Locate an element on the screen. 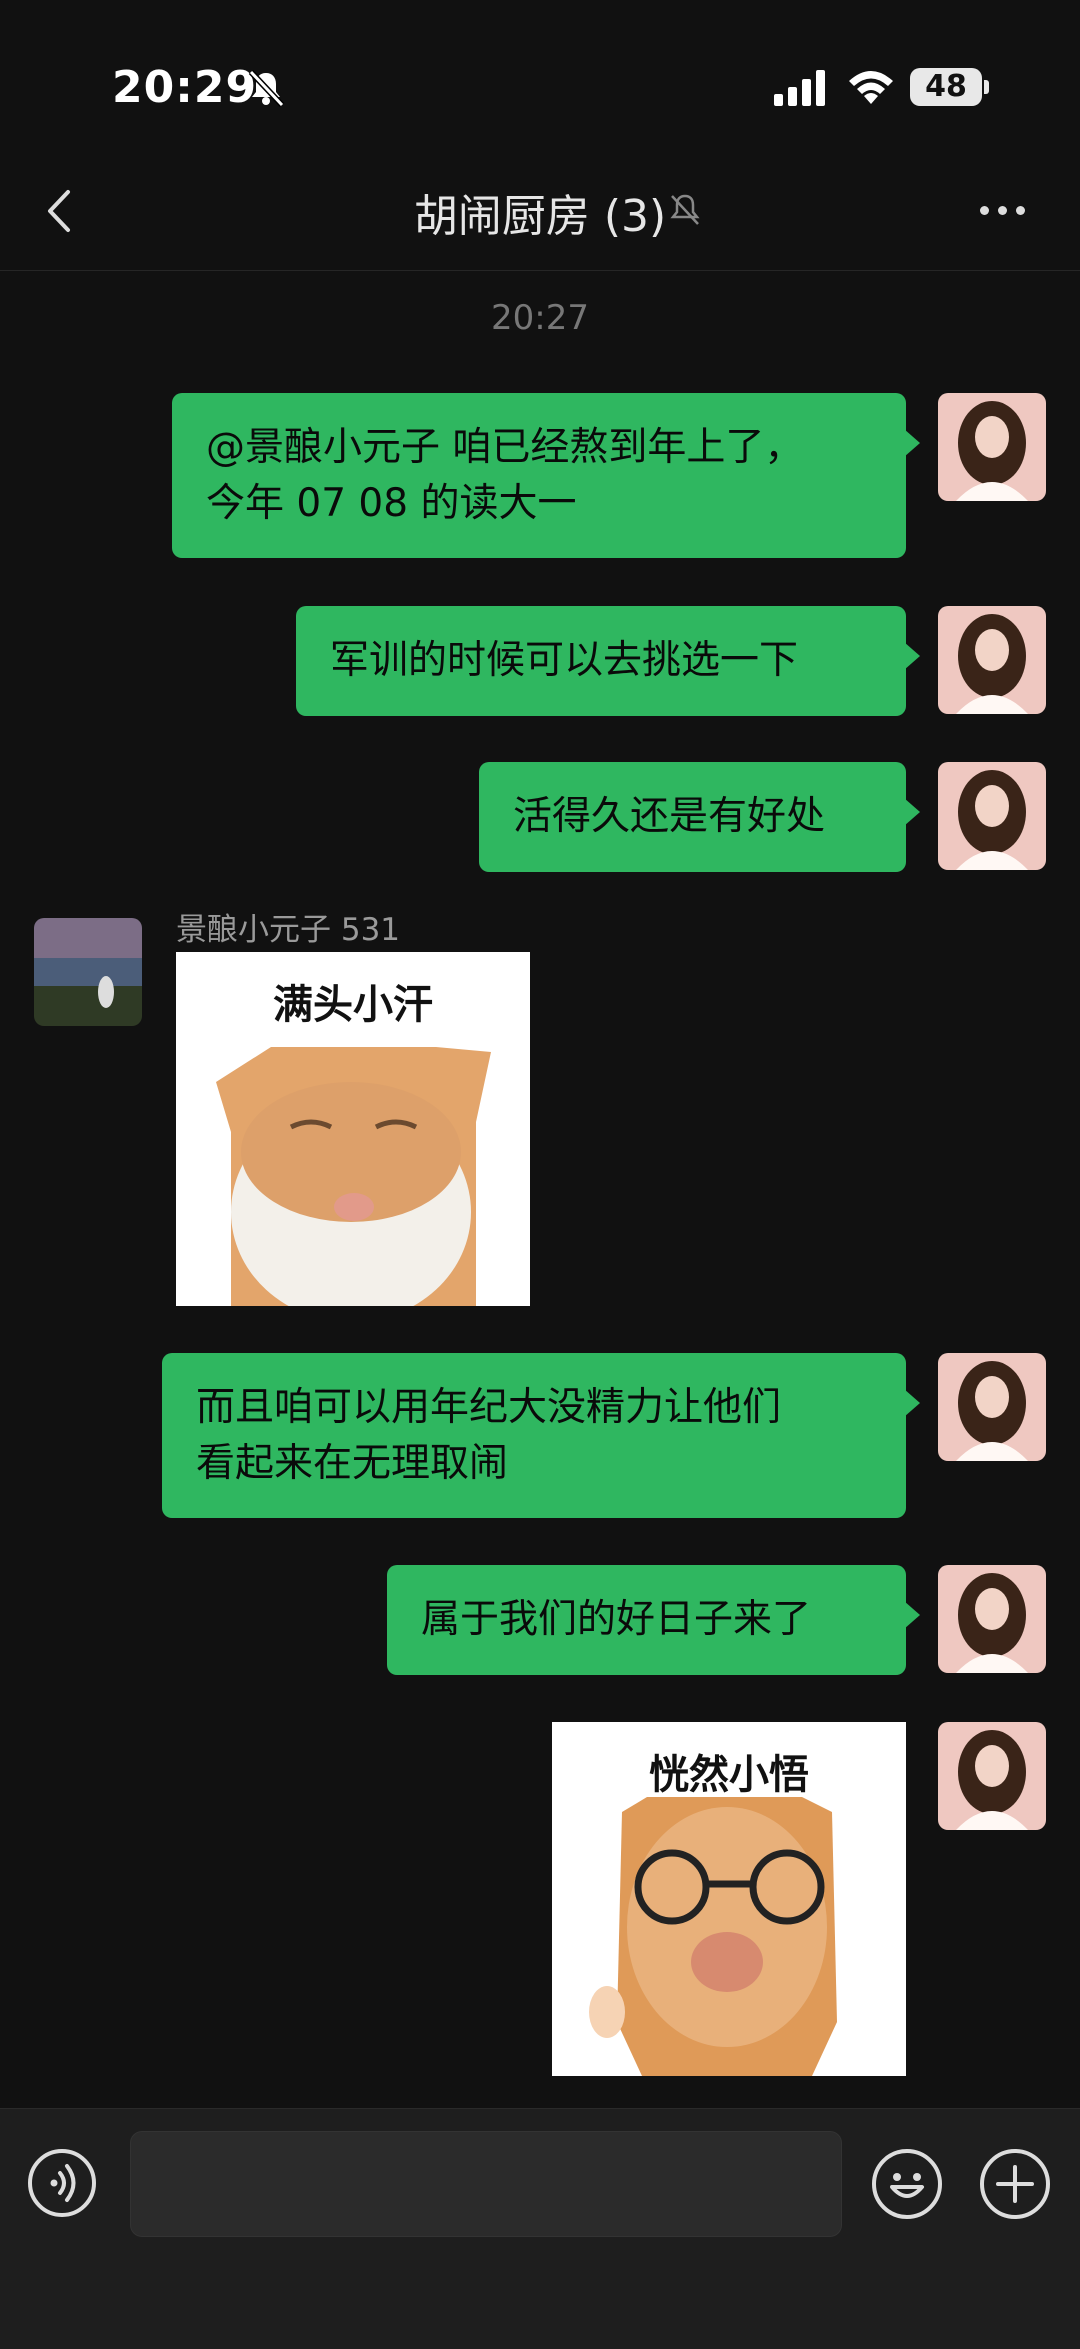  plus-icon is located at coordinates (1015, 2184).